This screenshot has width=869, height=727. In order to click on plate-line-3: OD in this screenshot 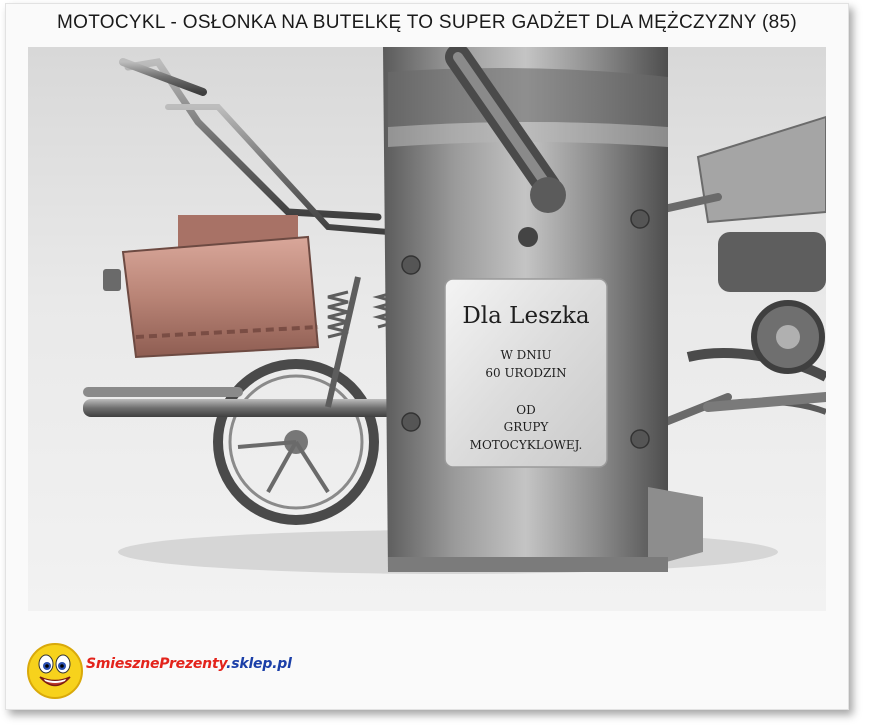, I will do `click(525, 410)`.